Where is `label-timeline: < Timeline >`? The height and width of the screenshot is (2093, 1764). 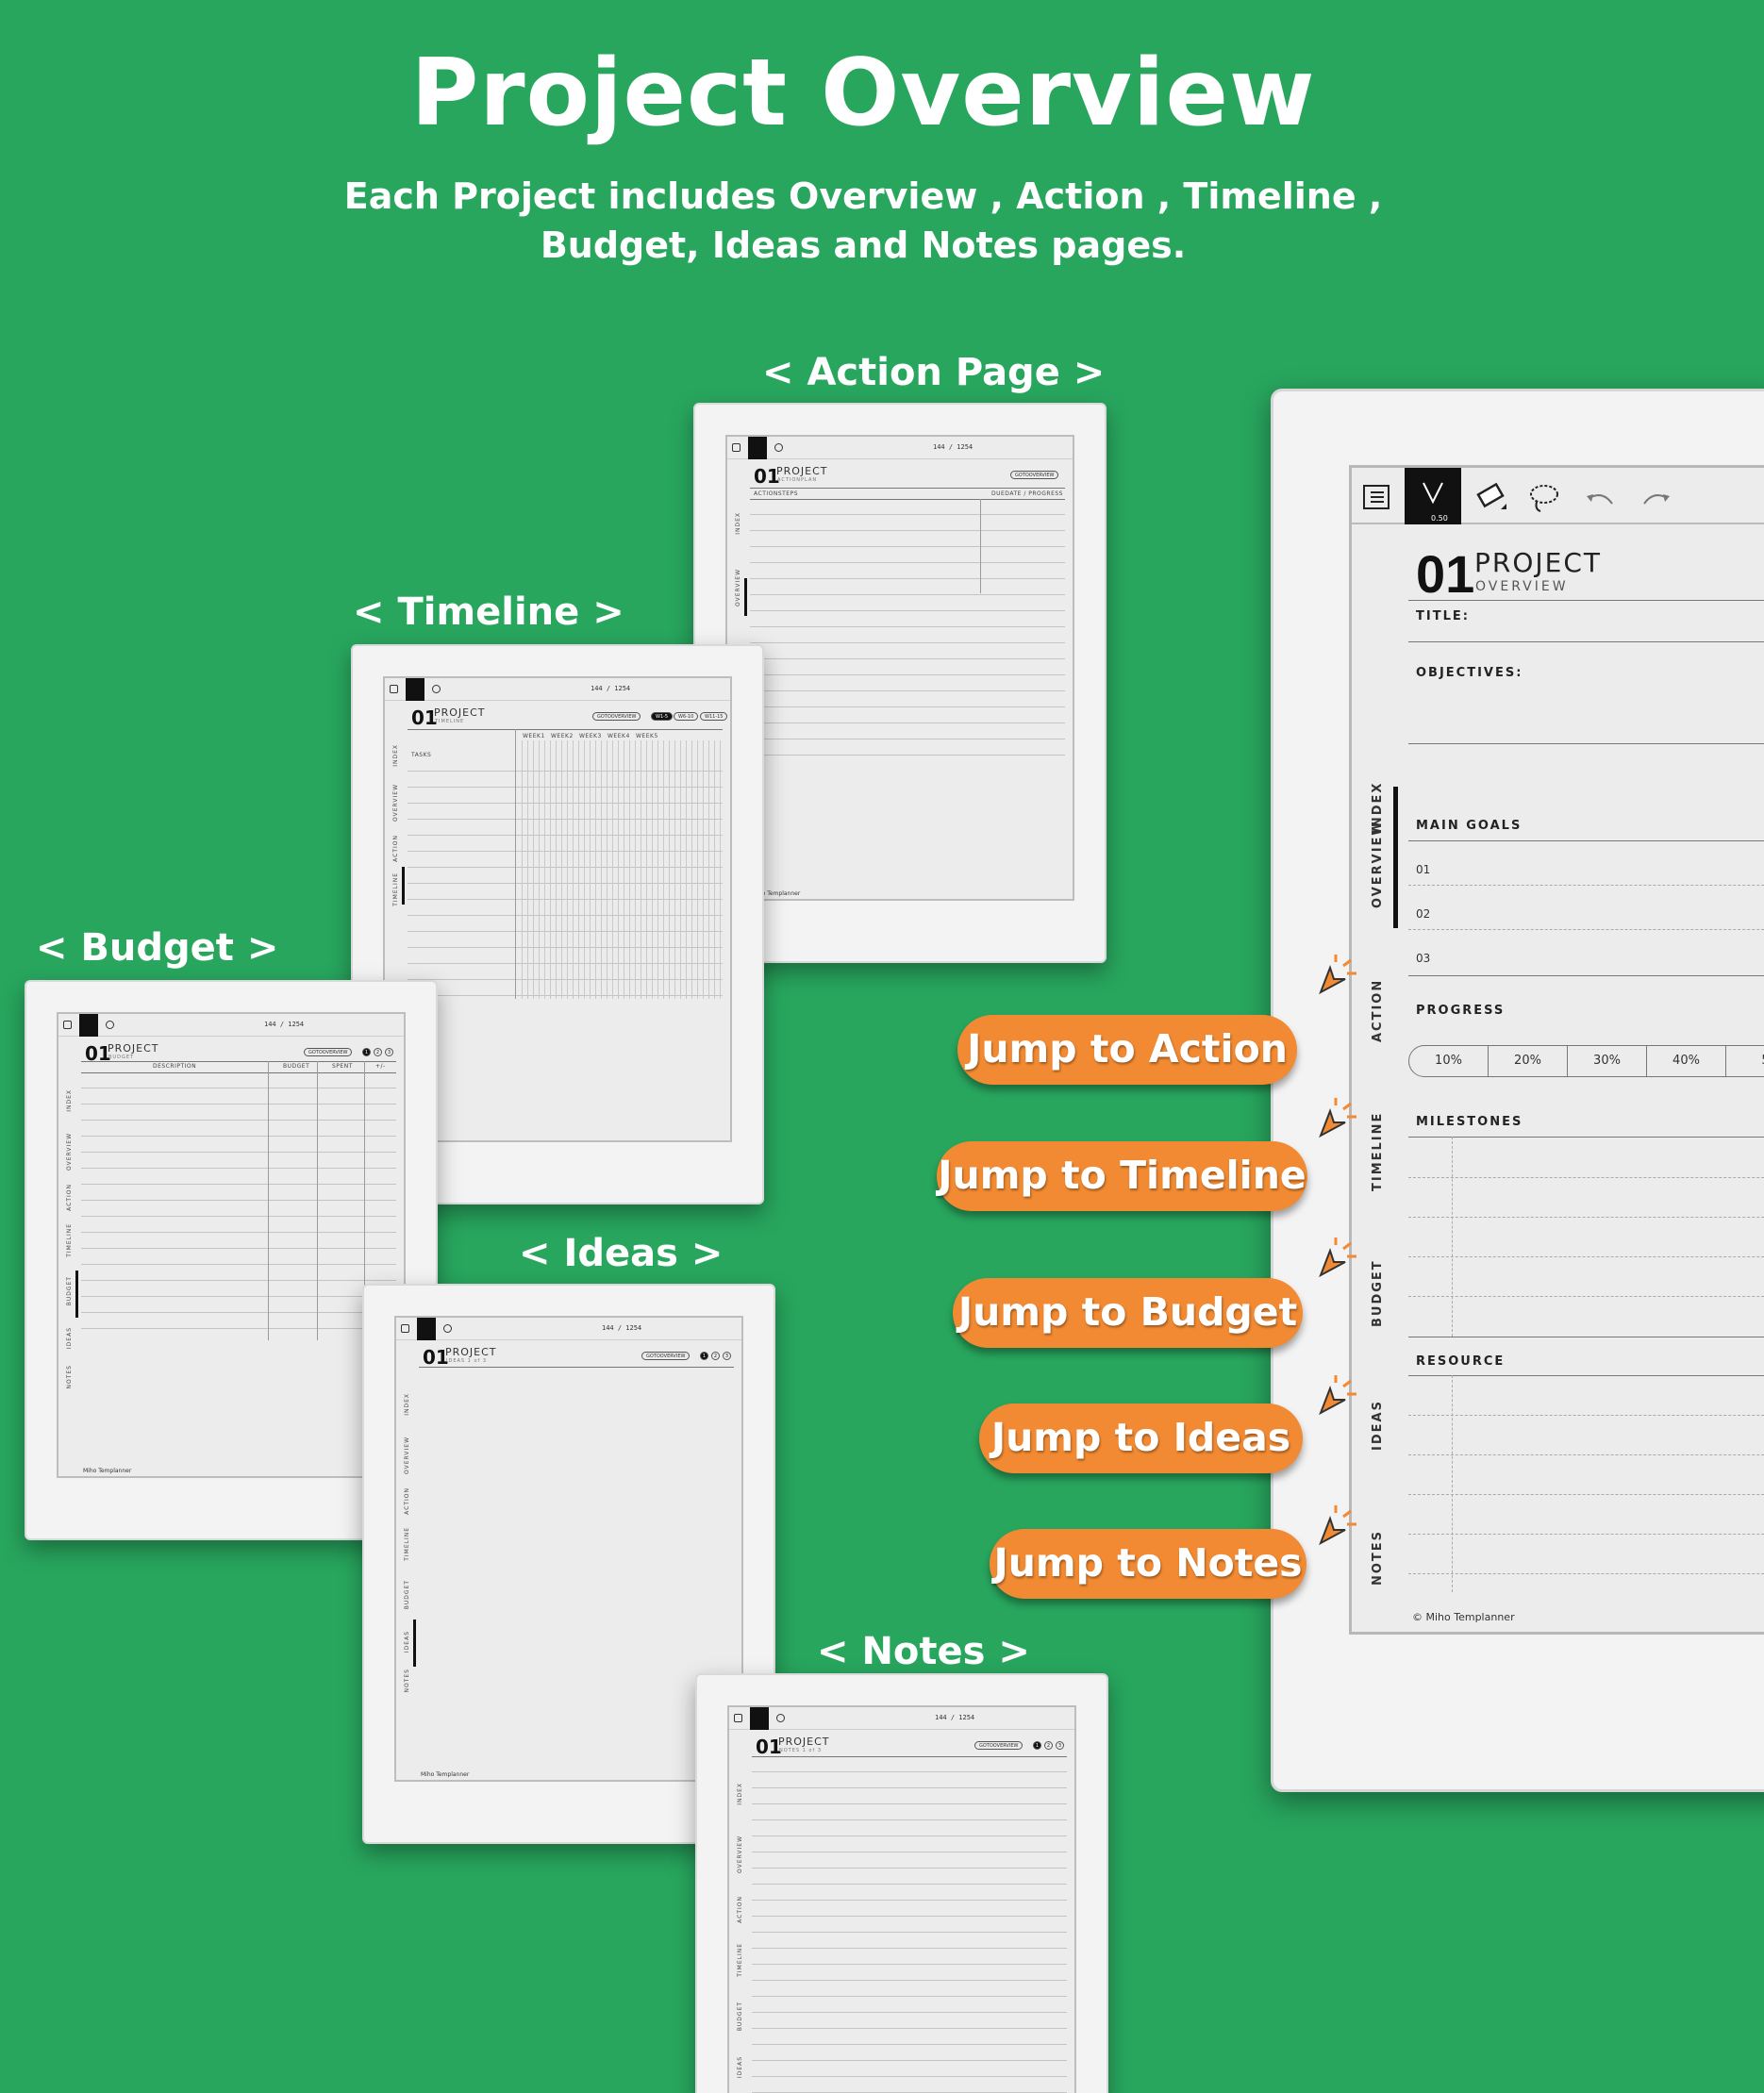
label-timeline: < Timeline > is located at coordinates (489, 612).